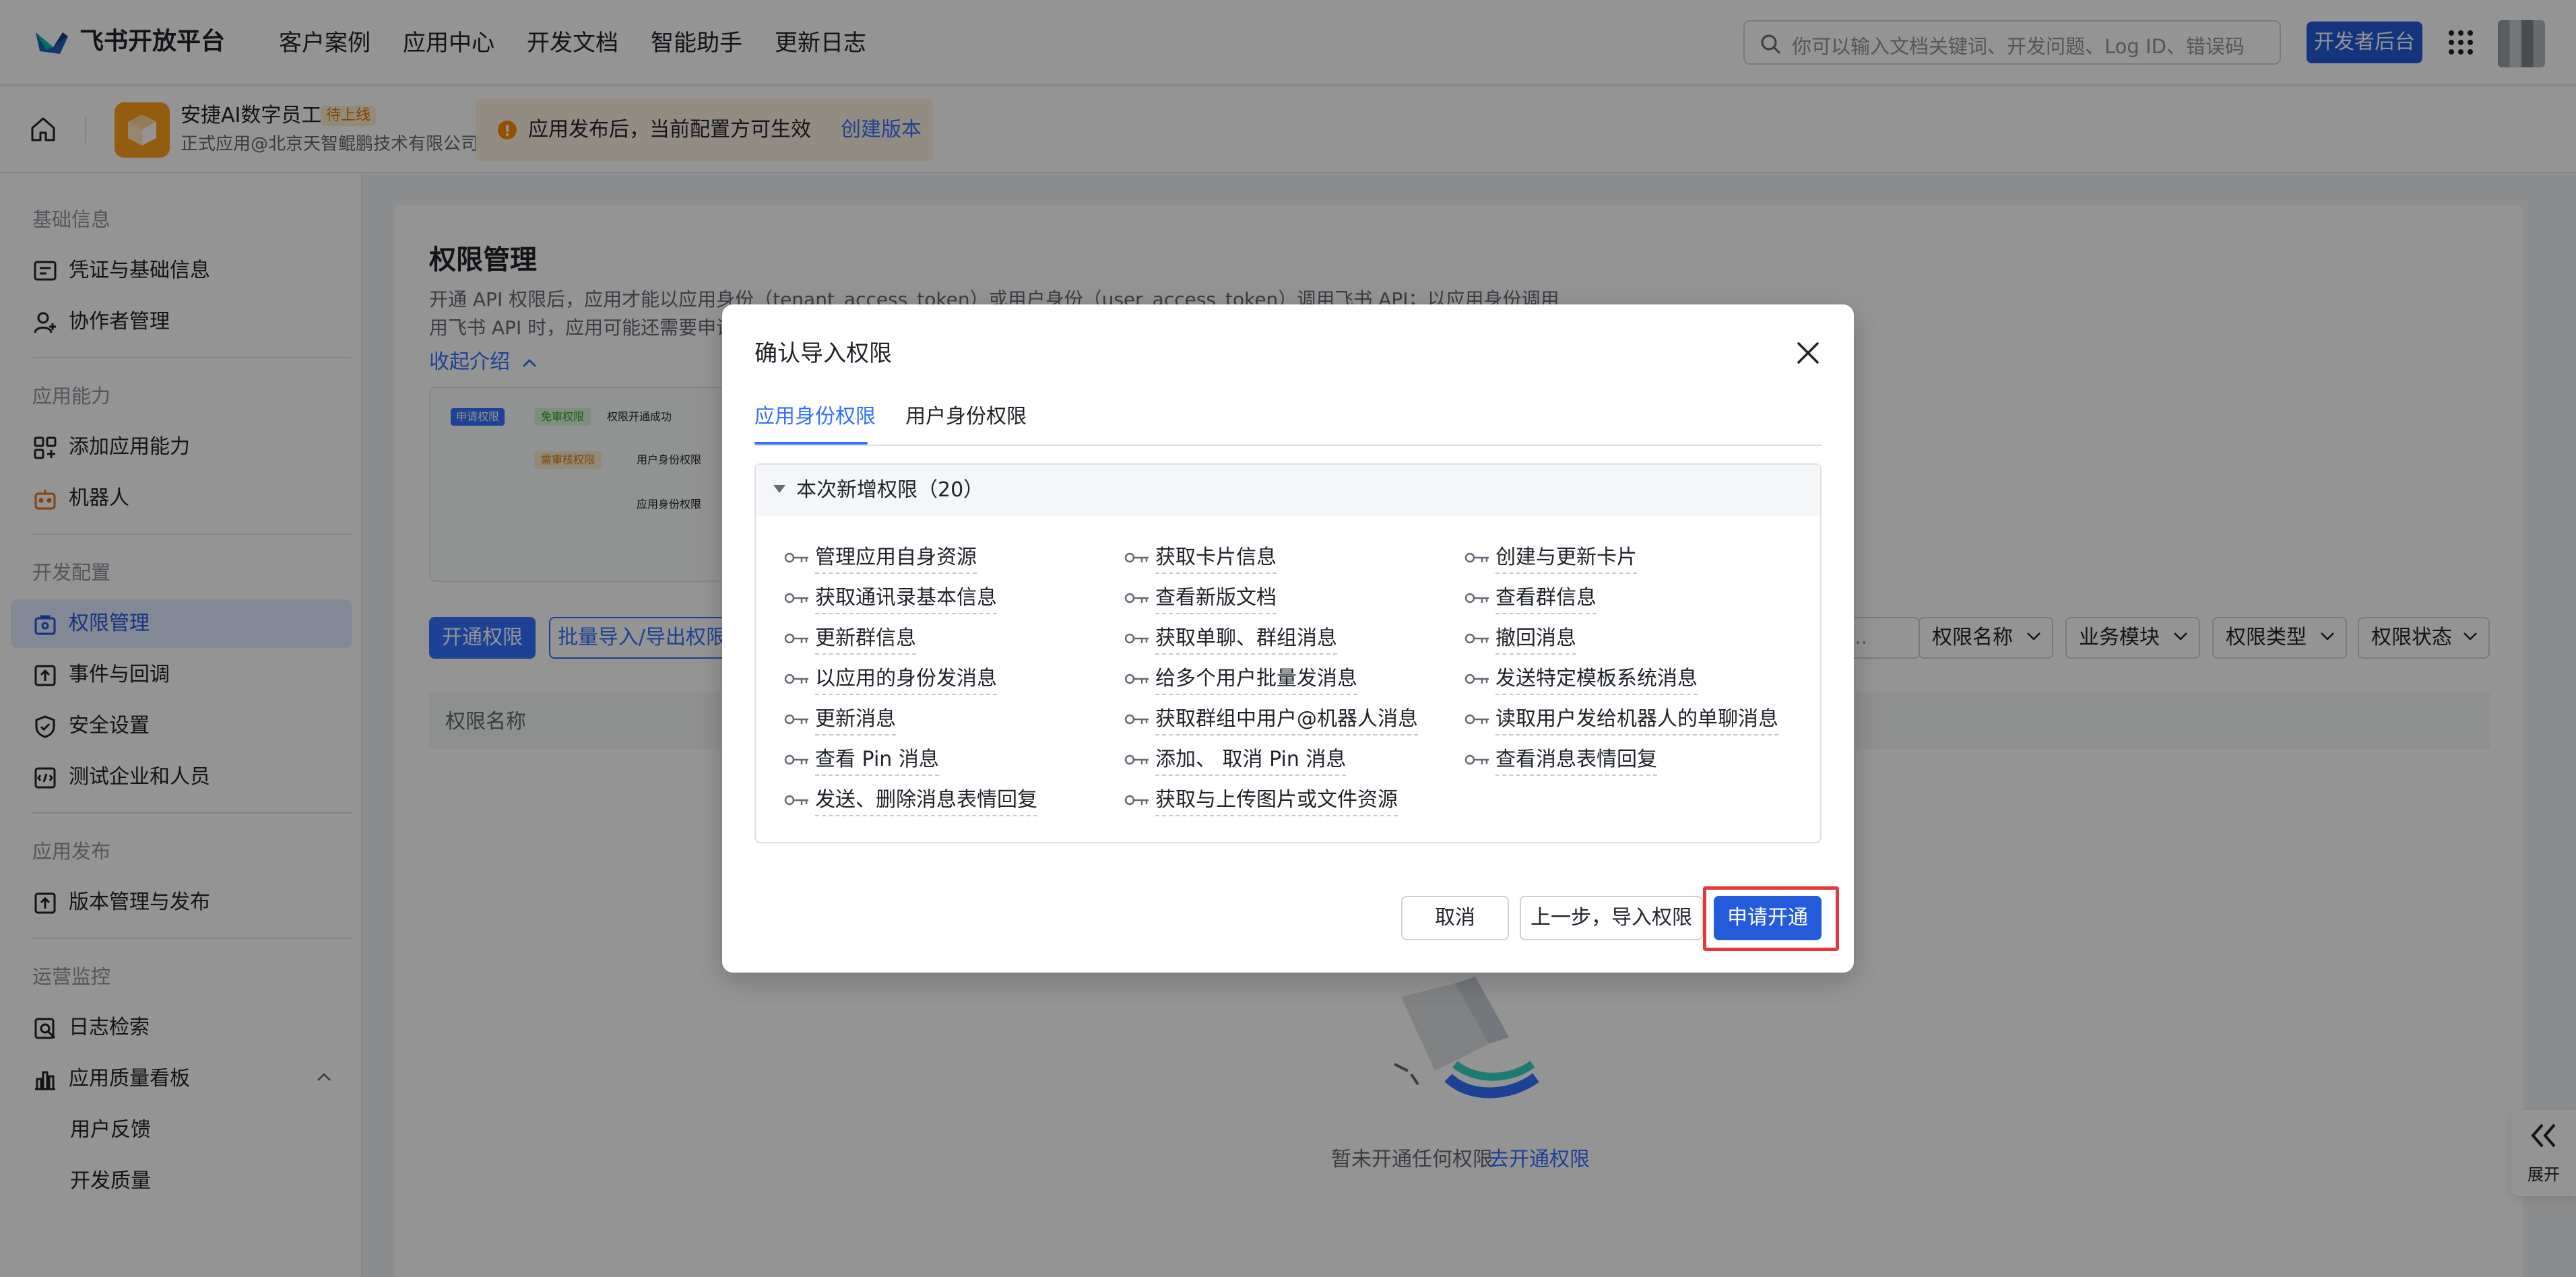 This screenshot has width=2576, height=1277. I want to click on permission-name: 获取与上传图片或文件资源, so click(1277, 800).